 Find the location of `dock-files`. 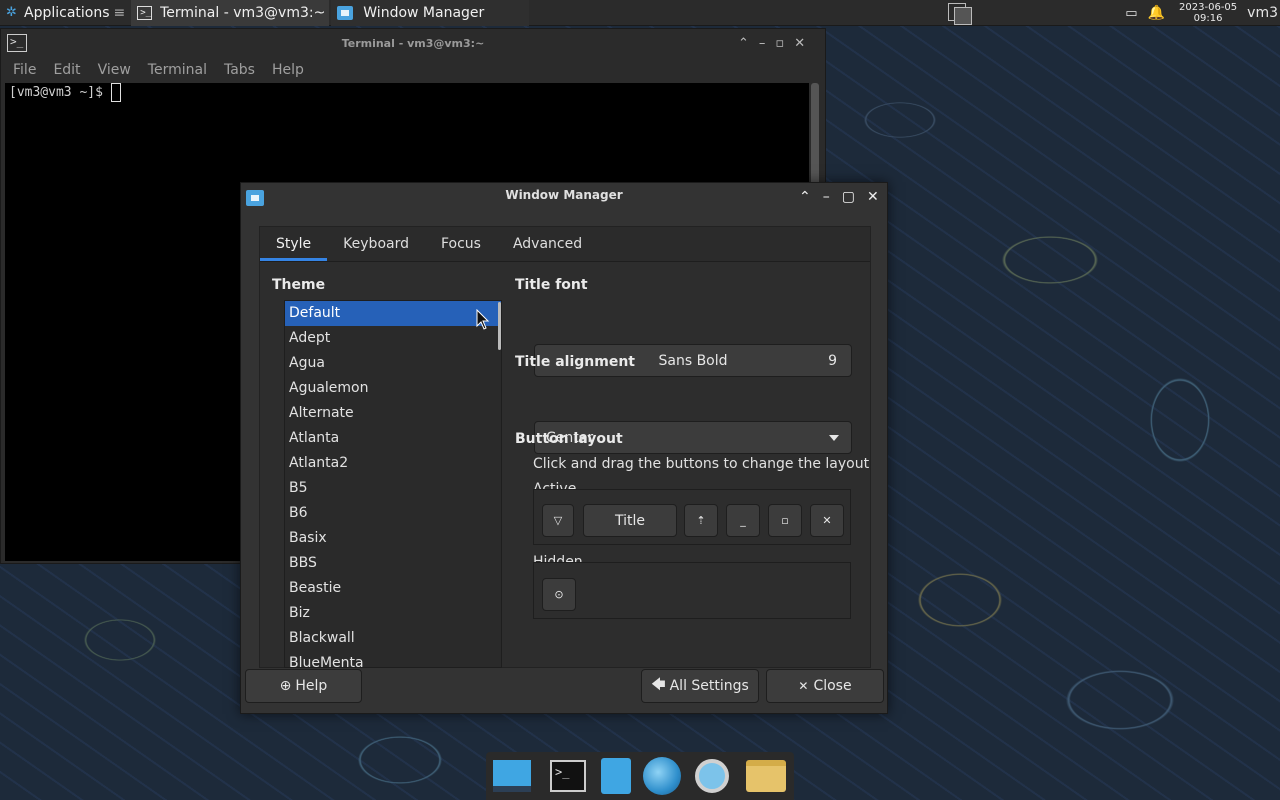

dock-files is located at coordinates (766, 776).